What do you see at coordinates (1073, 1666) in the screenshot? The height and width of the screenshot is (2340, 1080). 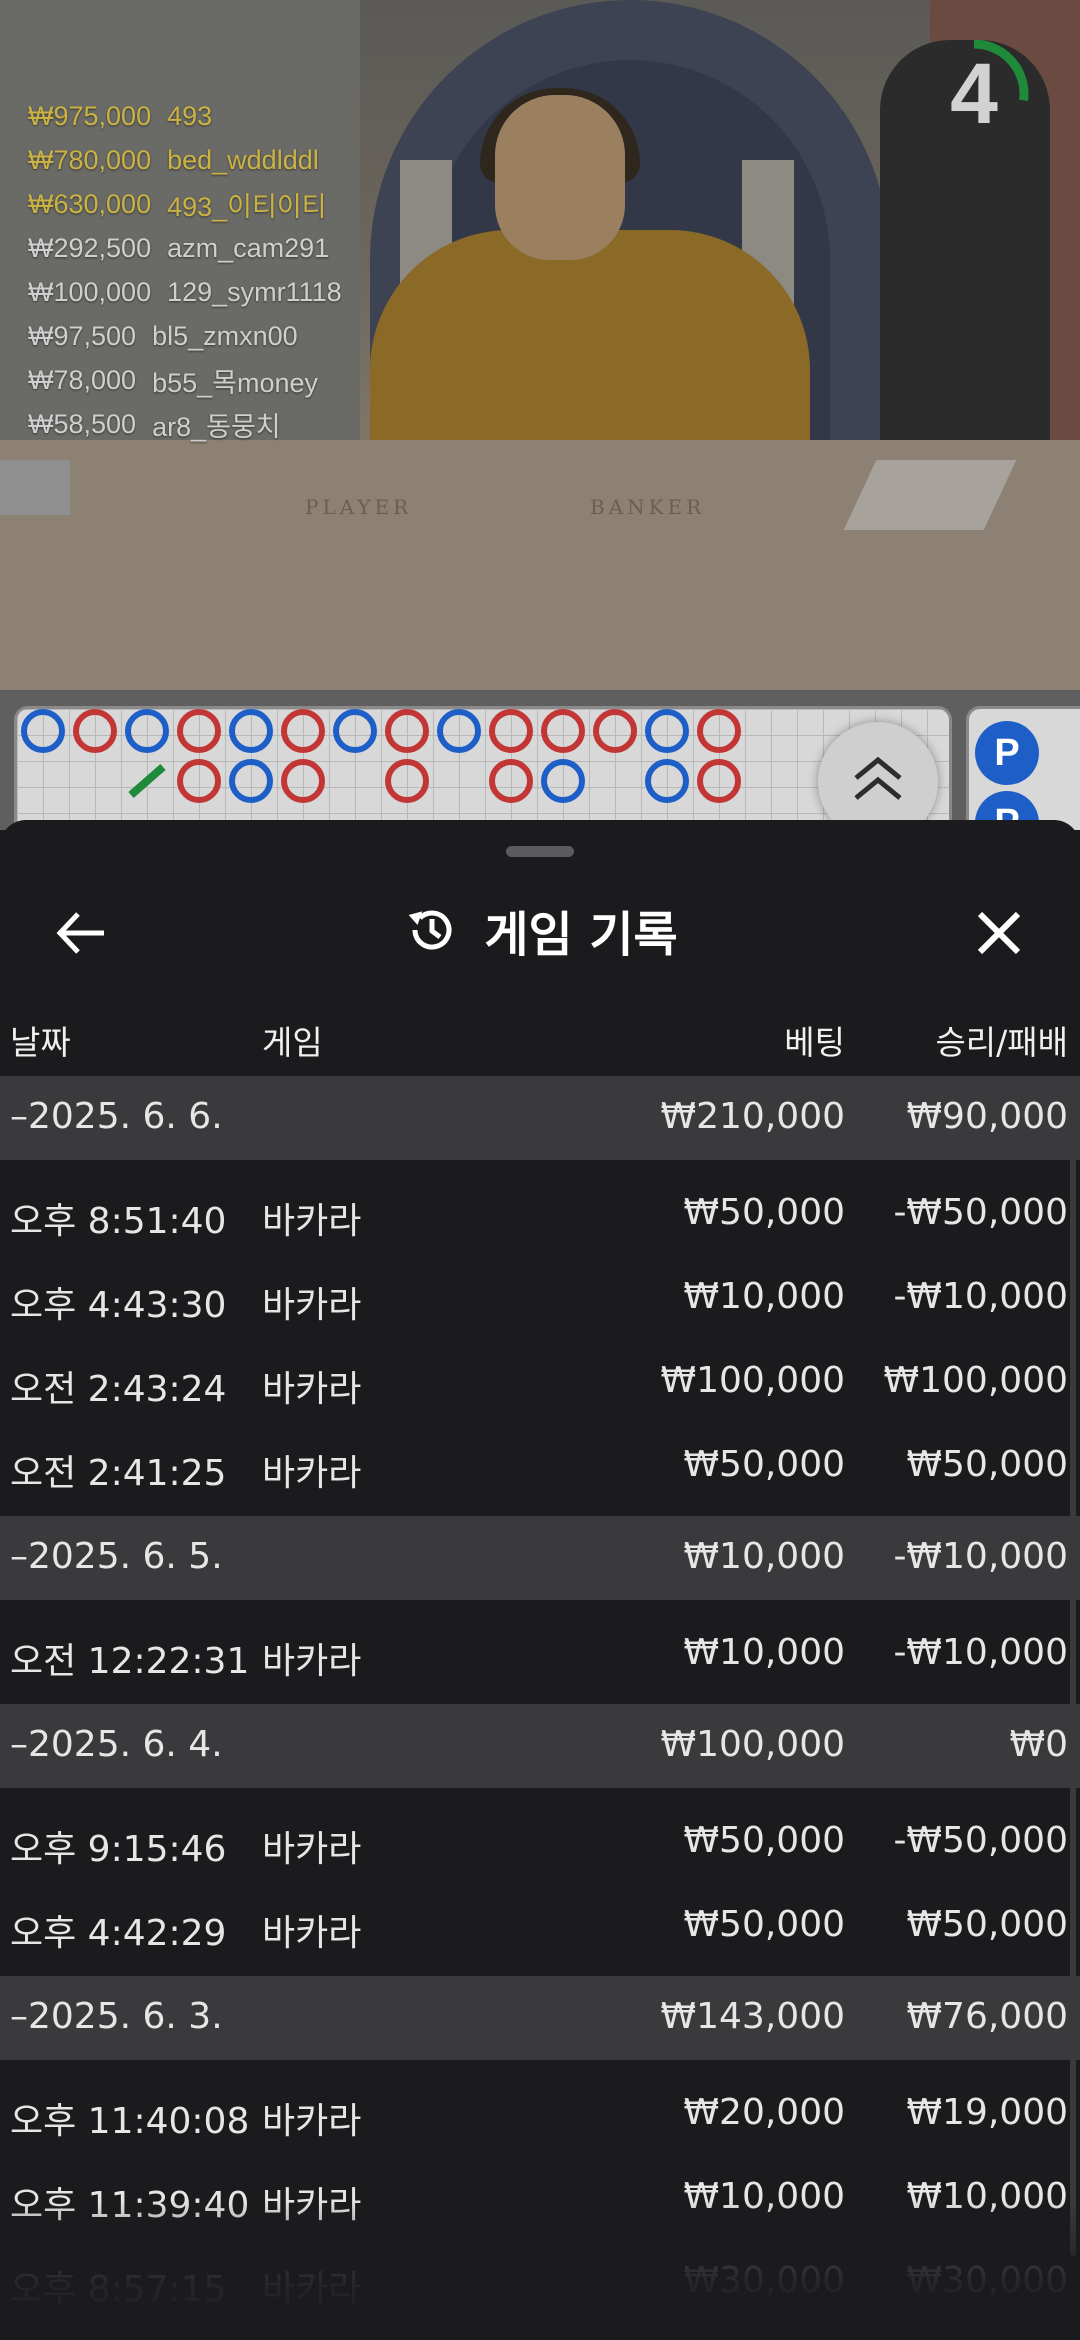 I see `scrollbar` at bounding box center [1073, 1666].